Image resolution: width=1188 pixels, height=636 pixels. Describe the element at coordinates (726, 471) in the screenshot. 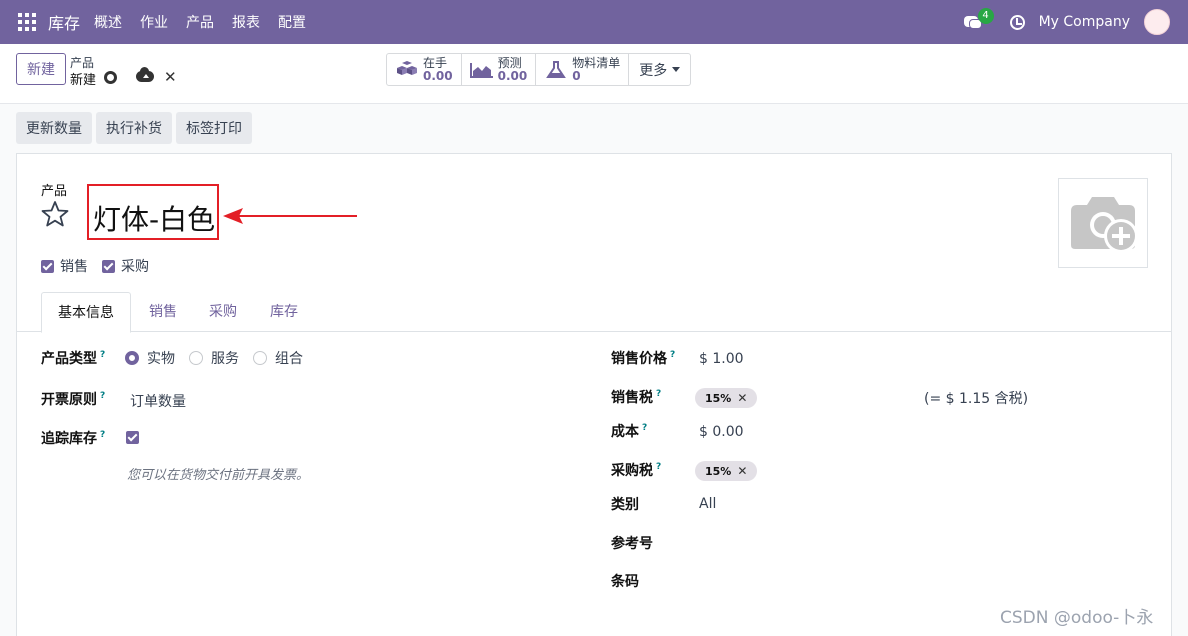

I see `purchase-tax-tag: 15% ✕` at that location.